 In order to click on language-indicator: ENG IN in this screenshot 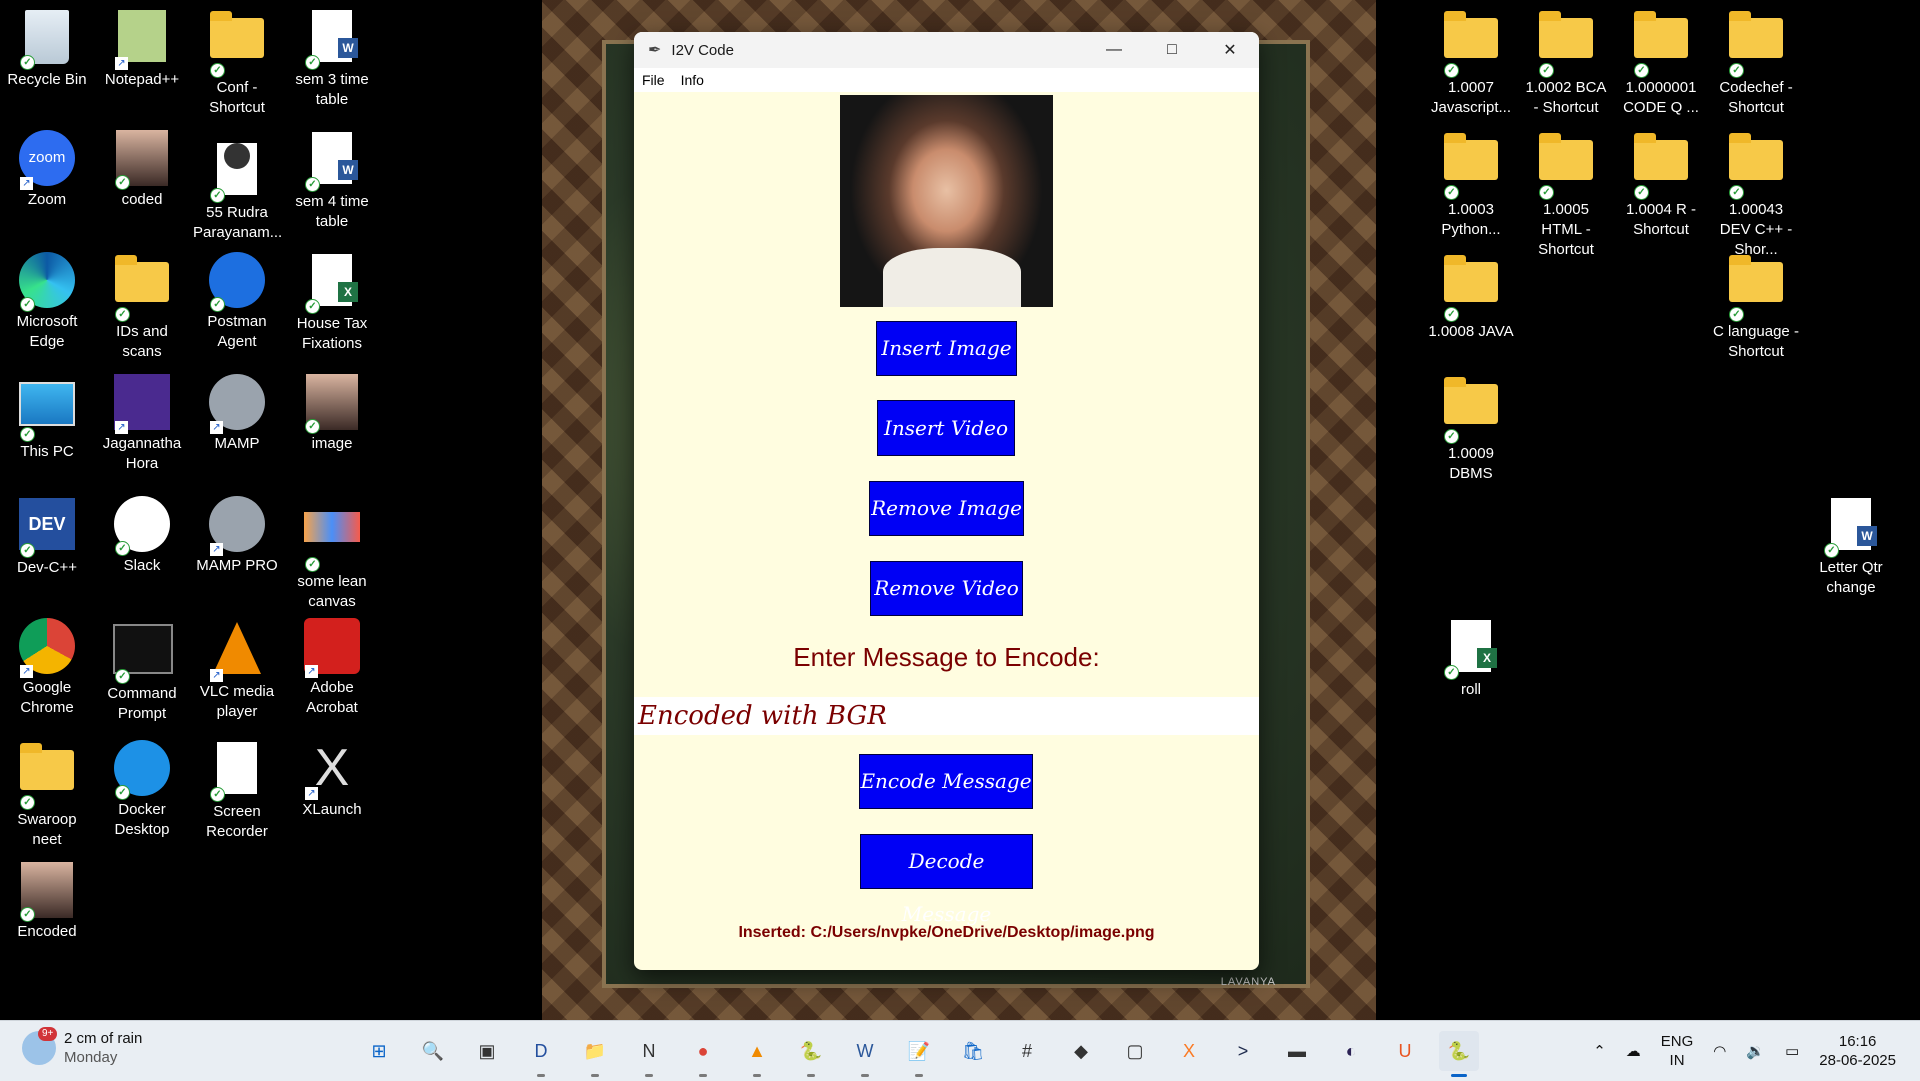, I will do `click(1677, 1051)`.